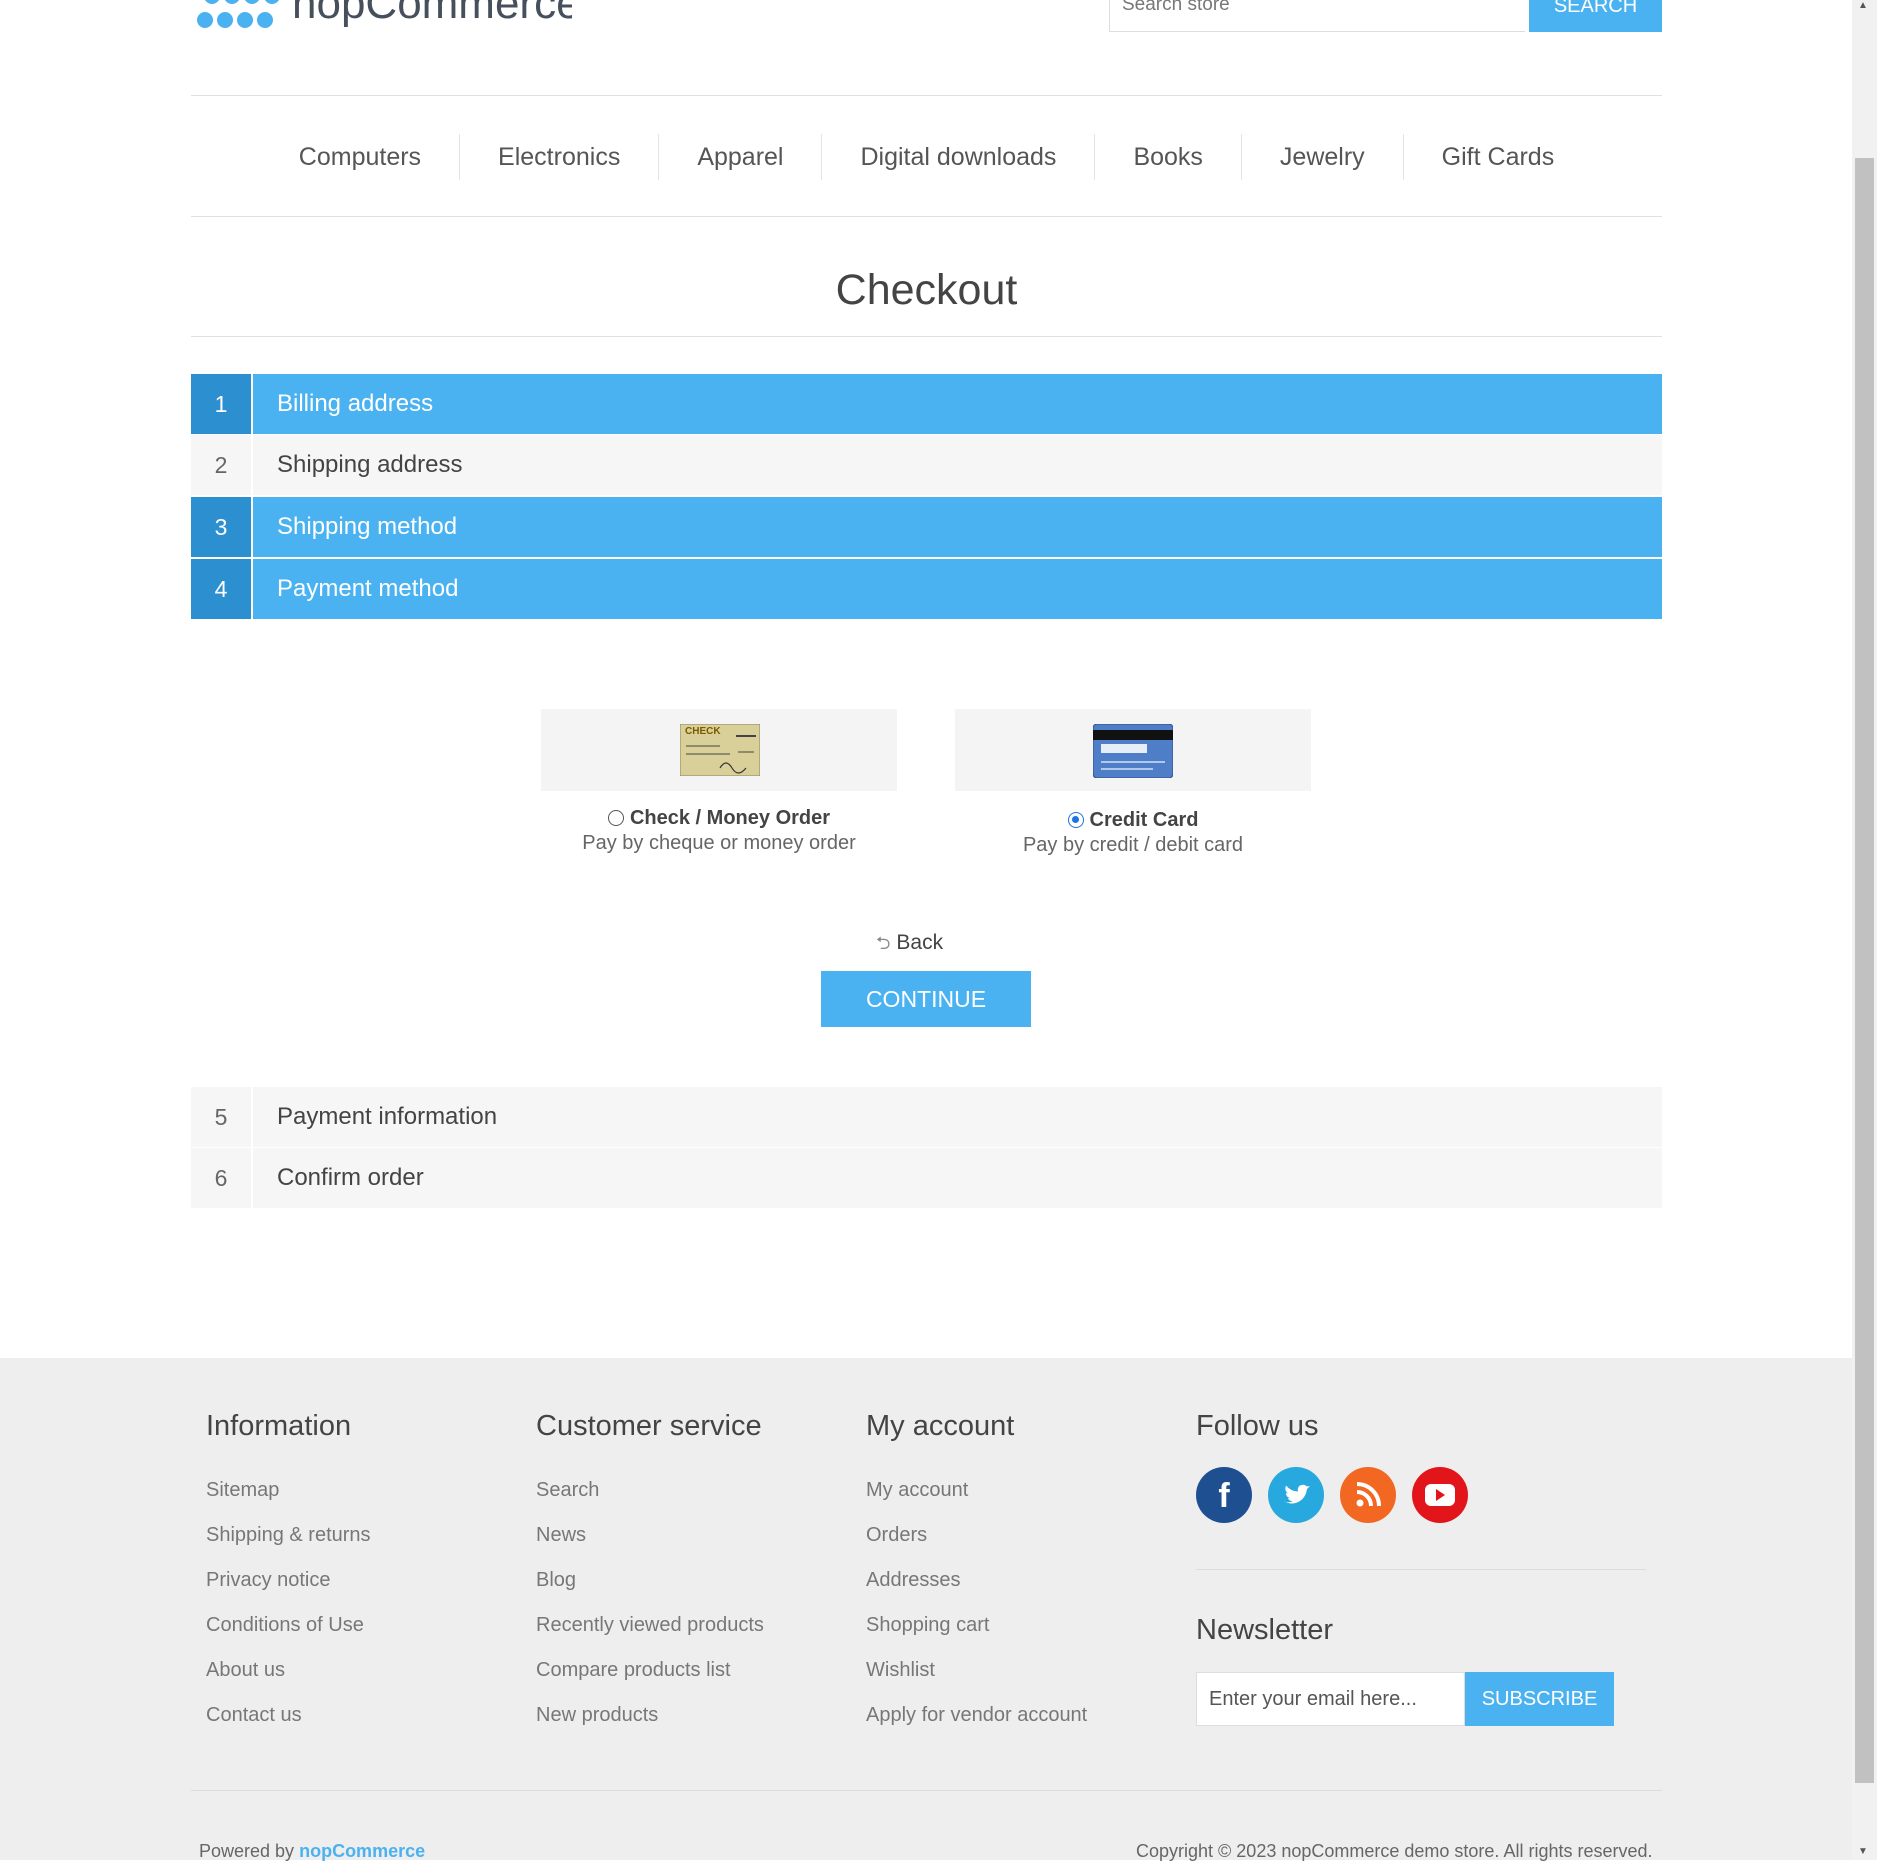 This screenshot has height=1862, width=1877. What do you see at coordinates (650, 1590) in the screenshot?
I see `footer-link-blog: Blog` at bounding box center [650, 1590].